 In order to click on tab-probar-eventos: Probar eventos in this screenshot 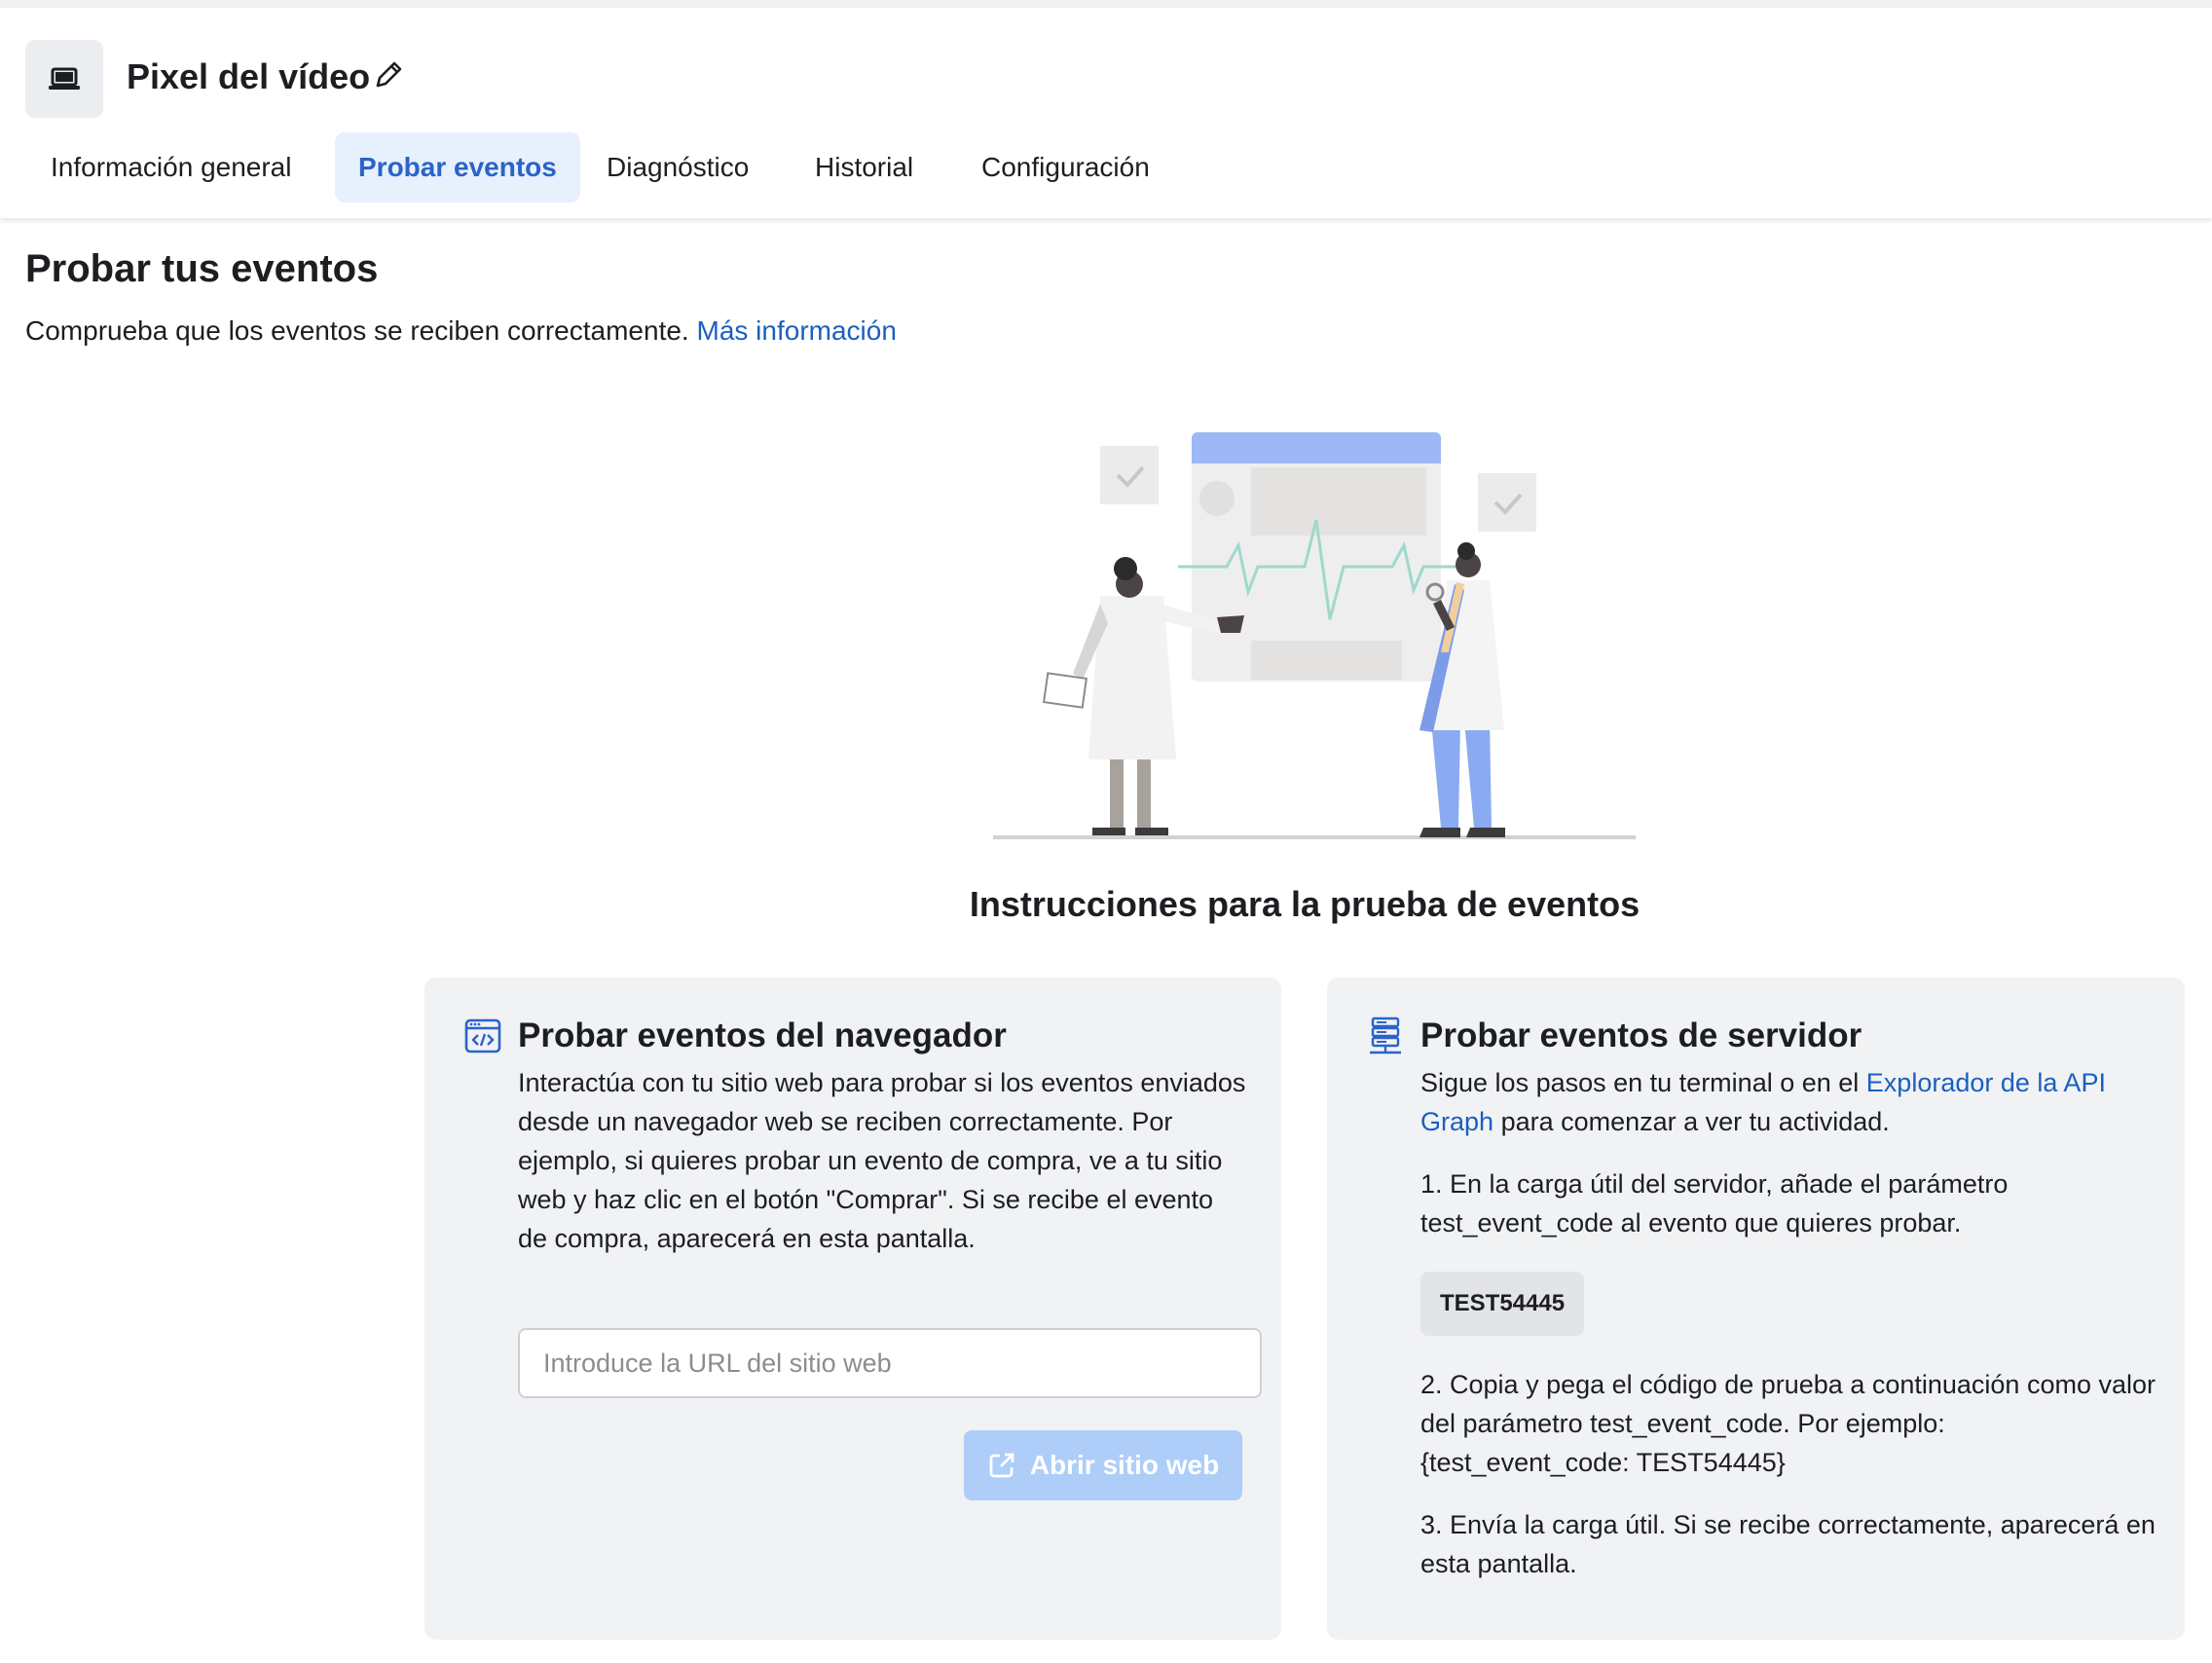, I will do `click(457, 167)`.